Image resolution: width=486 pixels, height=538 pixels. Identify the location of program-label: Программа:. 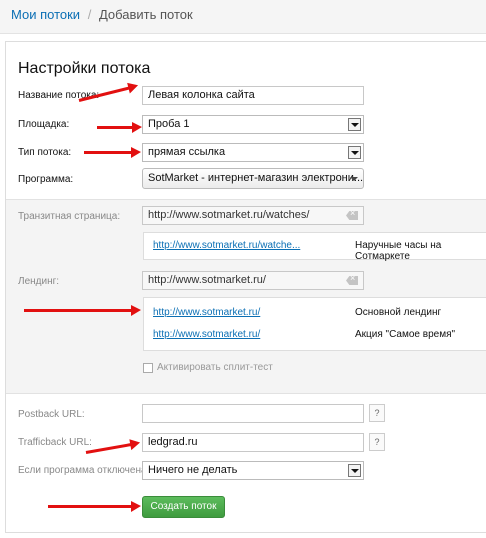
(46, 179).